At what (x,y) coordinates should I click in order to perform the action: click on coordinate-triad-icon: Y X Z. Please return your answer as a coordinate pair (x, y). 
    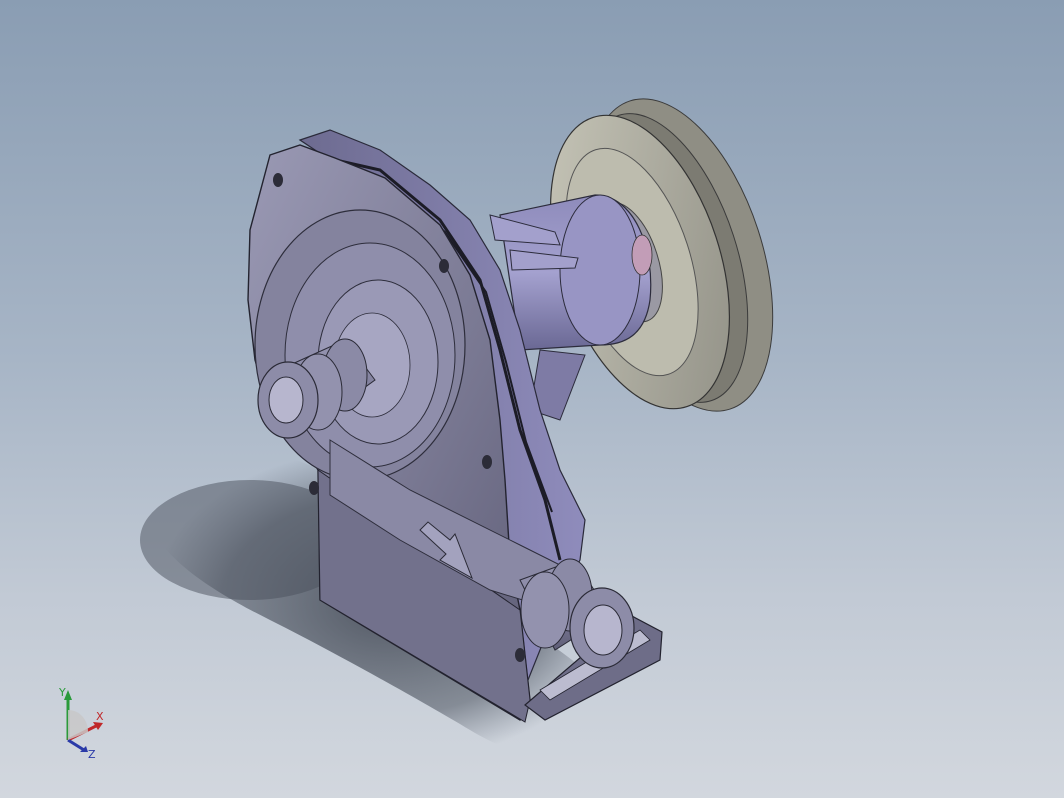
    Looking at the image, I should click on (81, 723).